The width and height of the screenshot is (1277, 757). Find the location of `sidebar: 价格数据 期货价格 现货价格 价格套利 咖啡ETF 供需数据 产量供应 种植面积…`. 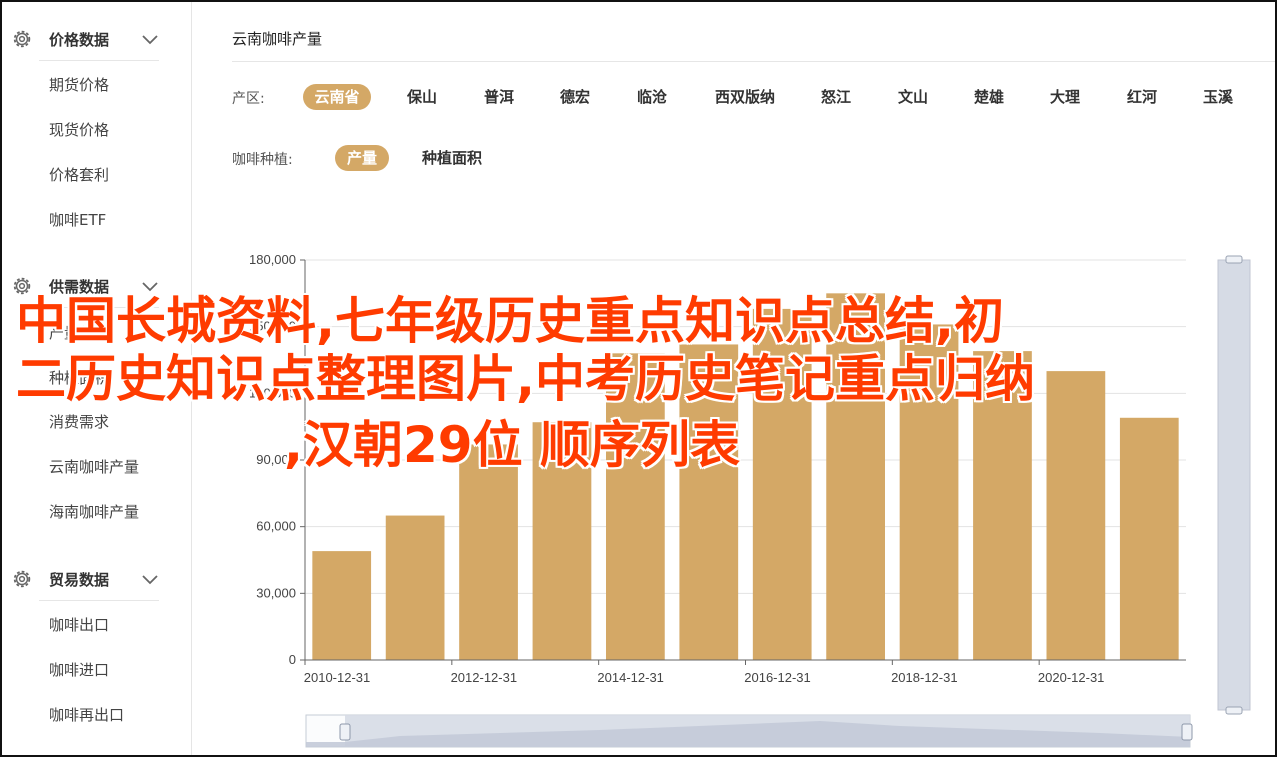

sidebar: 价格数据 期货价格 现货价格 价格套利 咖啡ETF 供需数据 产量供应 种植面积… is located at coordinates (97, 378).